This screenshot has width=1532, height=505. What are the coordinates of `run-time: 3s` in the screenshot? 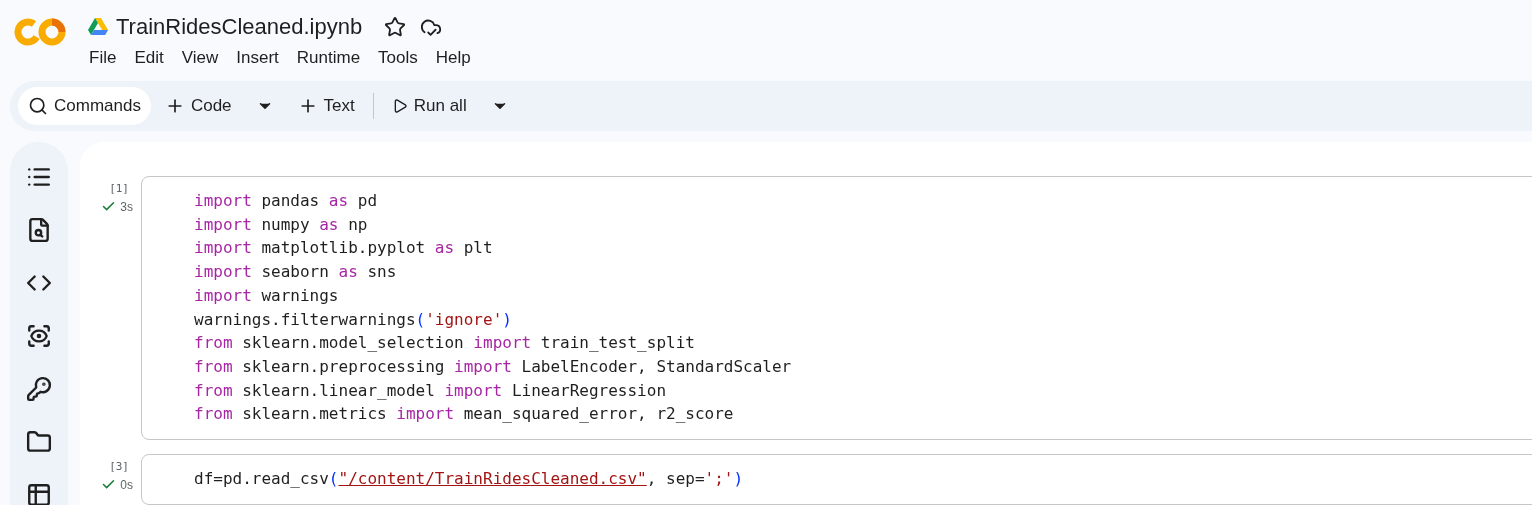 It's located at (126, 206).